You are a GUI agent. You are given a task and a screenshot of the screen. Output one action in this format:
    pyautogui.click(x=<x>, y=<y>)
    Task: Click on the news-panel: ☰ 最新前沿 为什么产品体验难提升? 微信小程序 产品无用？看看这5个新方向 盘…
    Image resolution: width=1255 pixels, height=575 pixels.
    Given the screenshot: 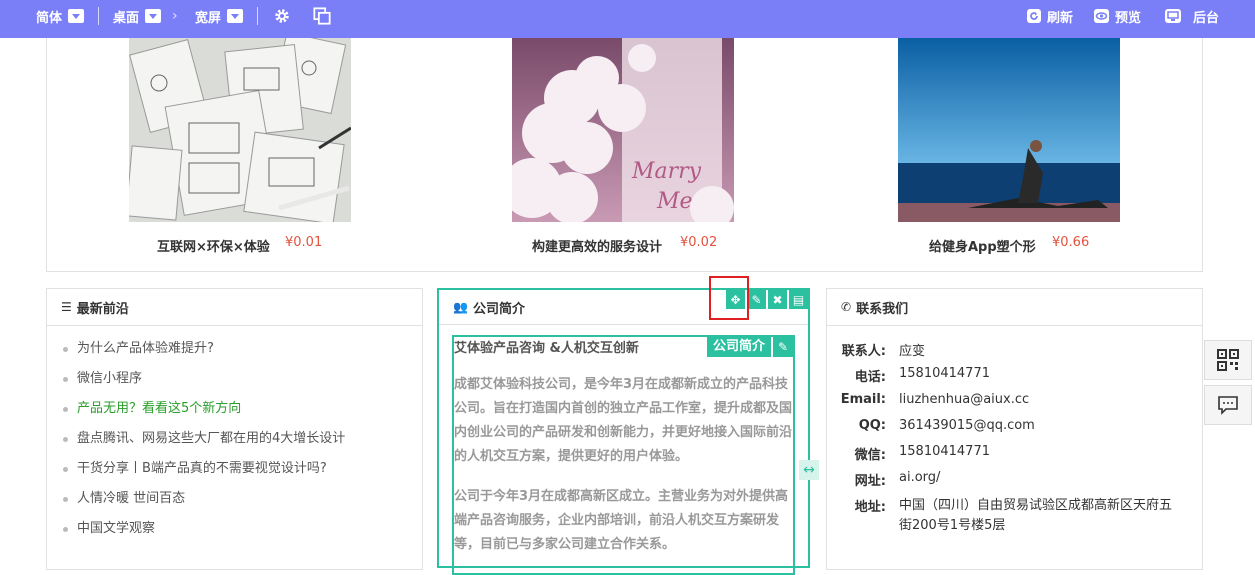 What is the action you would take?
    pyautogui.click(x=234, y=429)
    